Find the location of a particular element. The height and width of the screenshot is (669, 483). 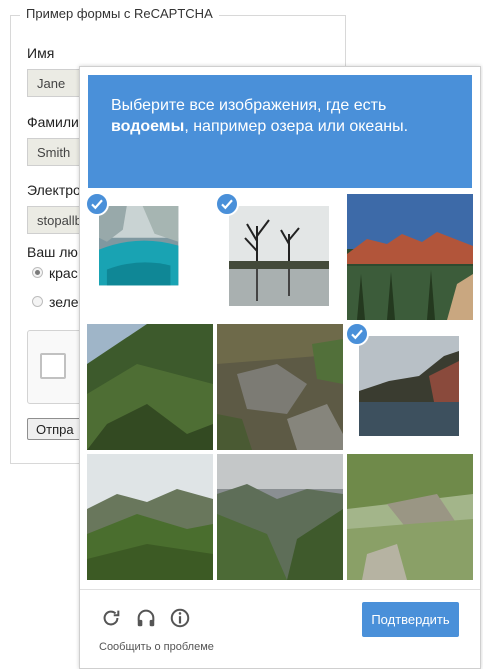

radio-green-label: зеле is located at coordinates (64, 302).